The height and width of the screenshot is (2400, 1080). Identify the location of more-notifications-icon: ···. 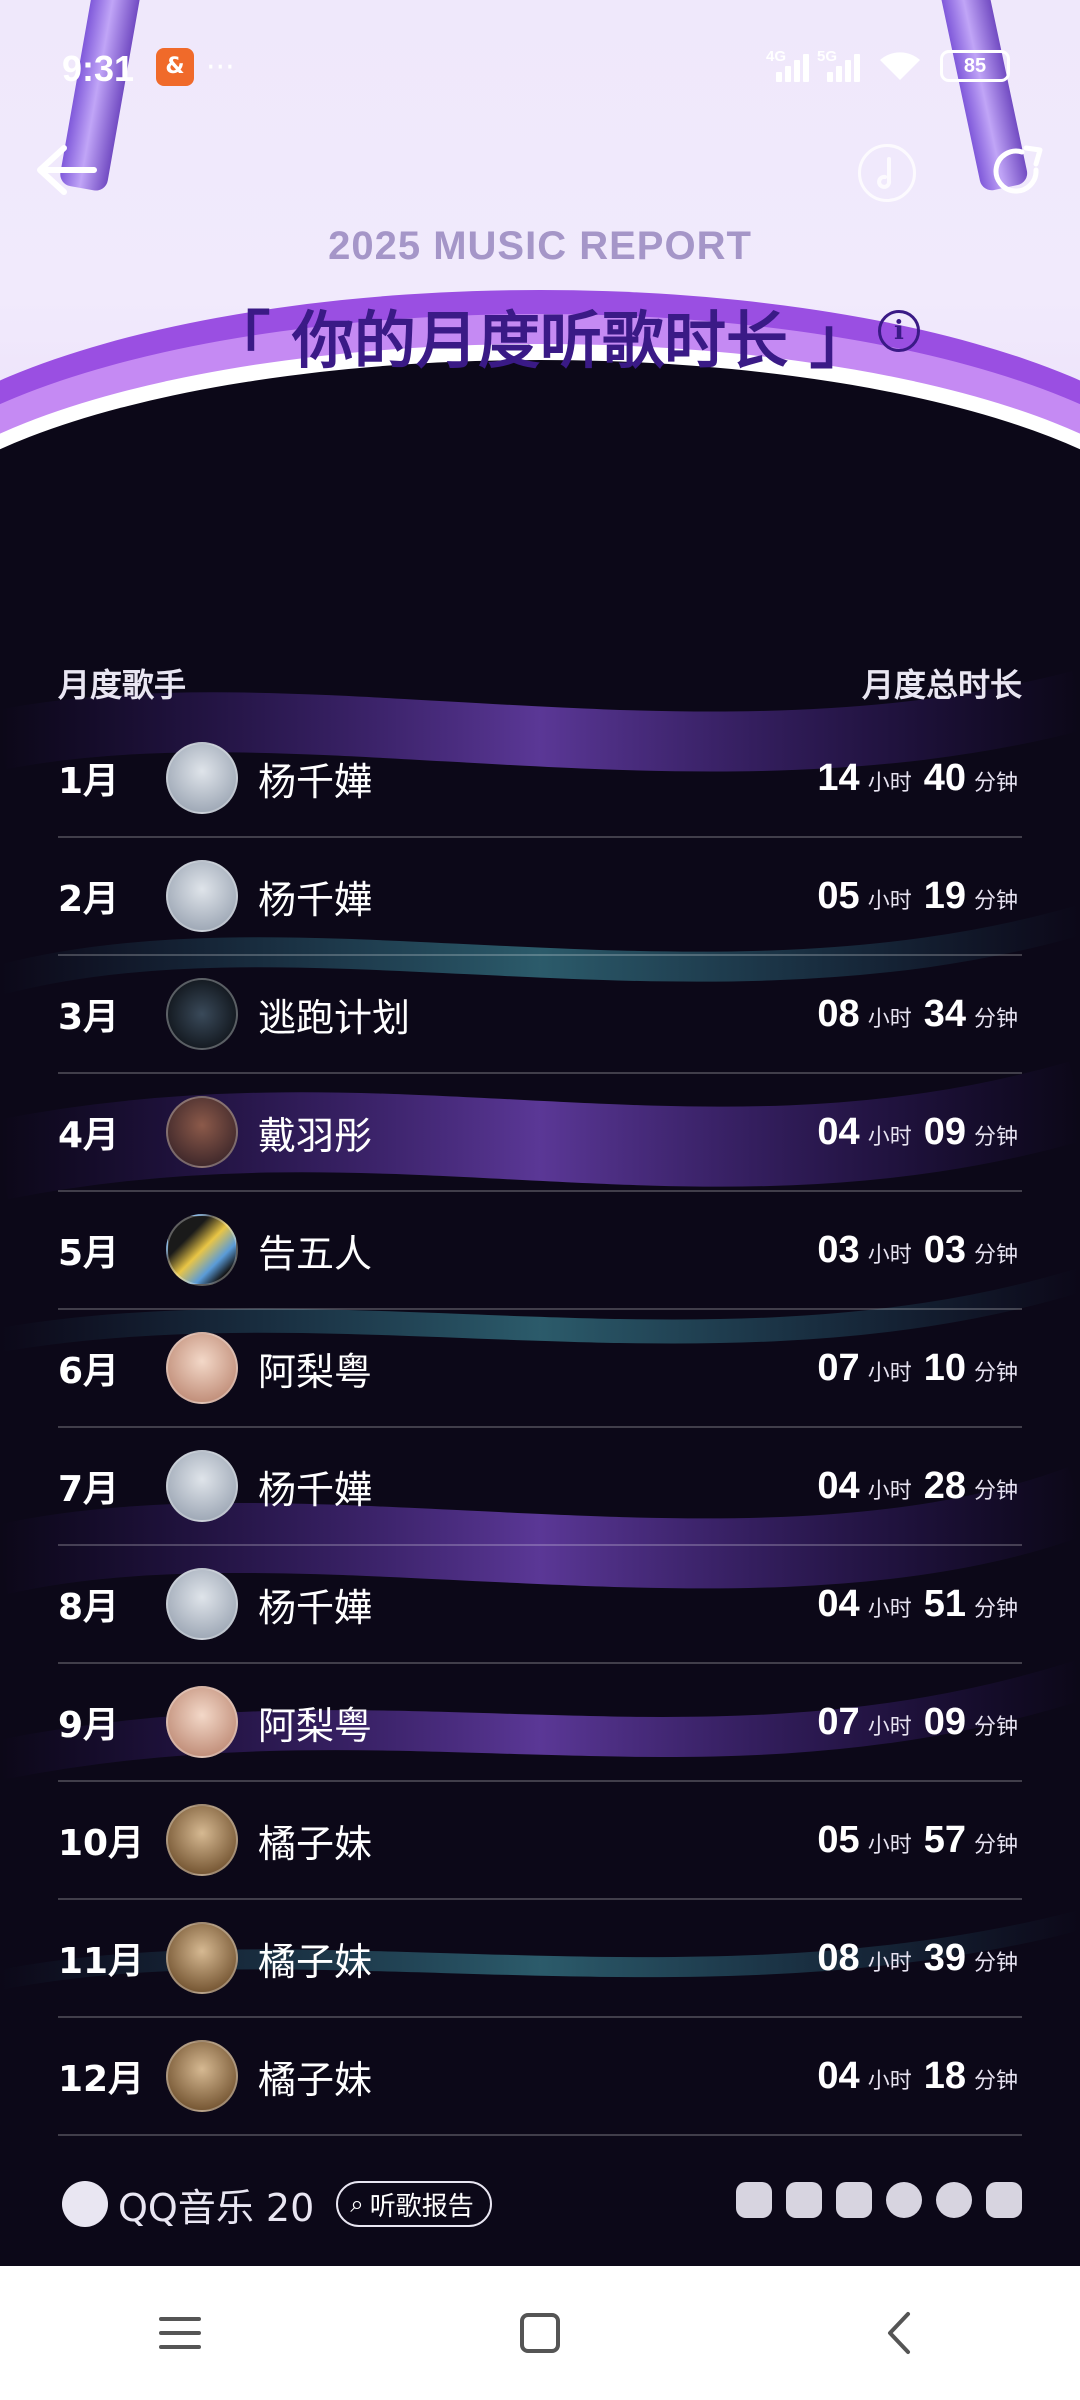
(220, 67).